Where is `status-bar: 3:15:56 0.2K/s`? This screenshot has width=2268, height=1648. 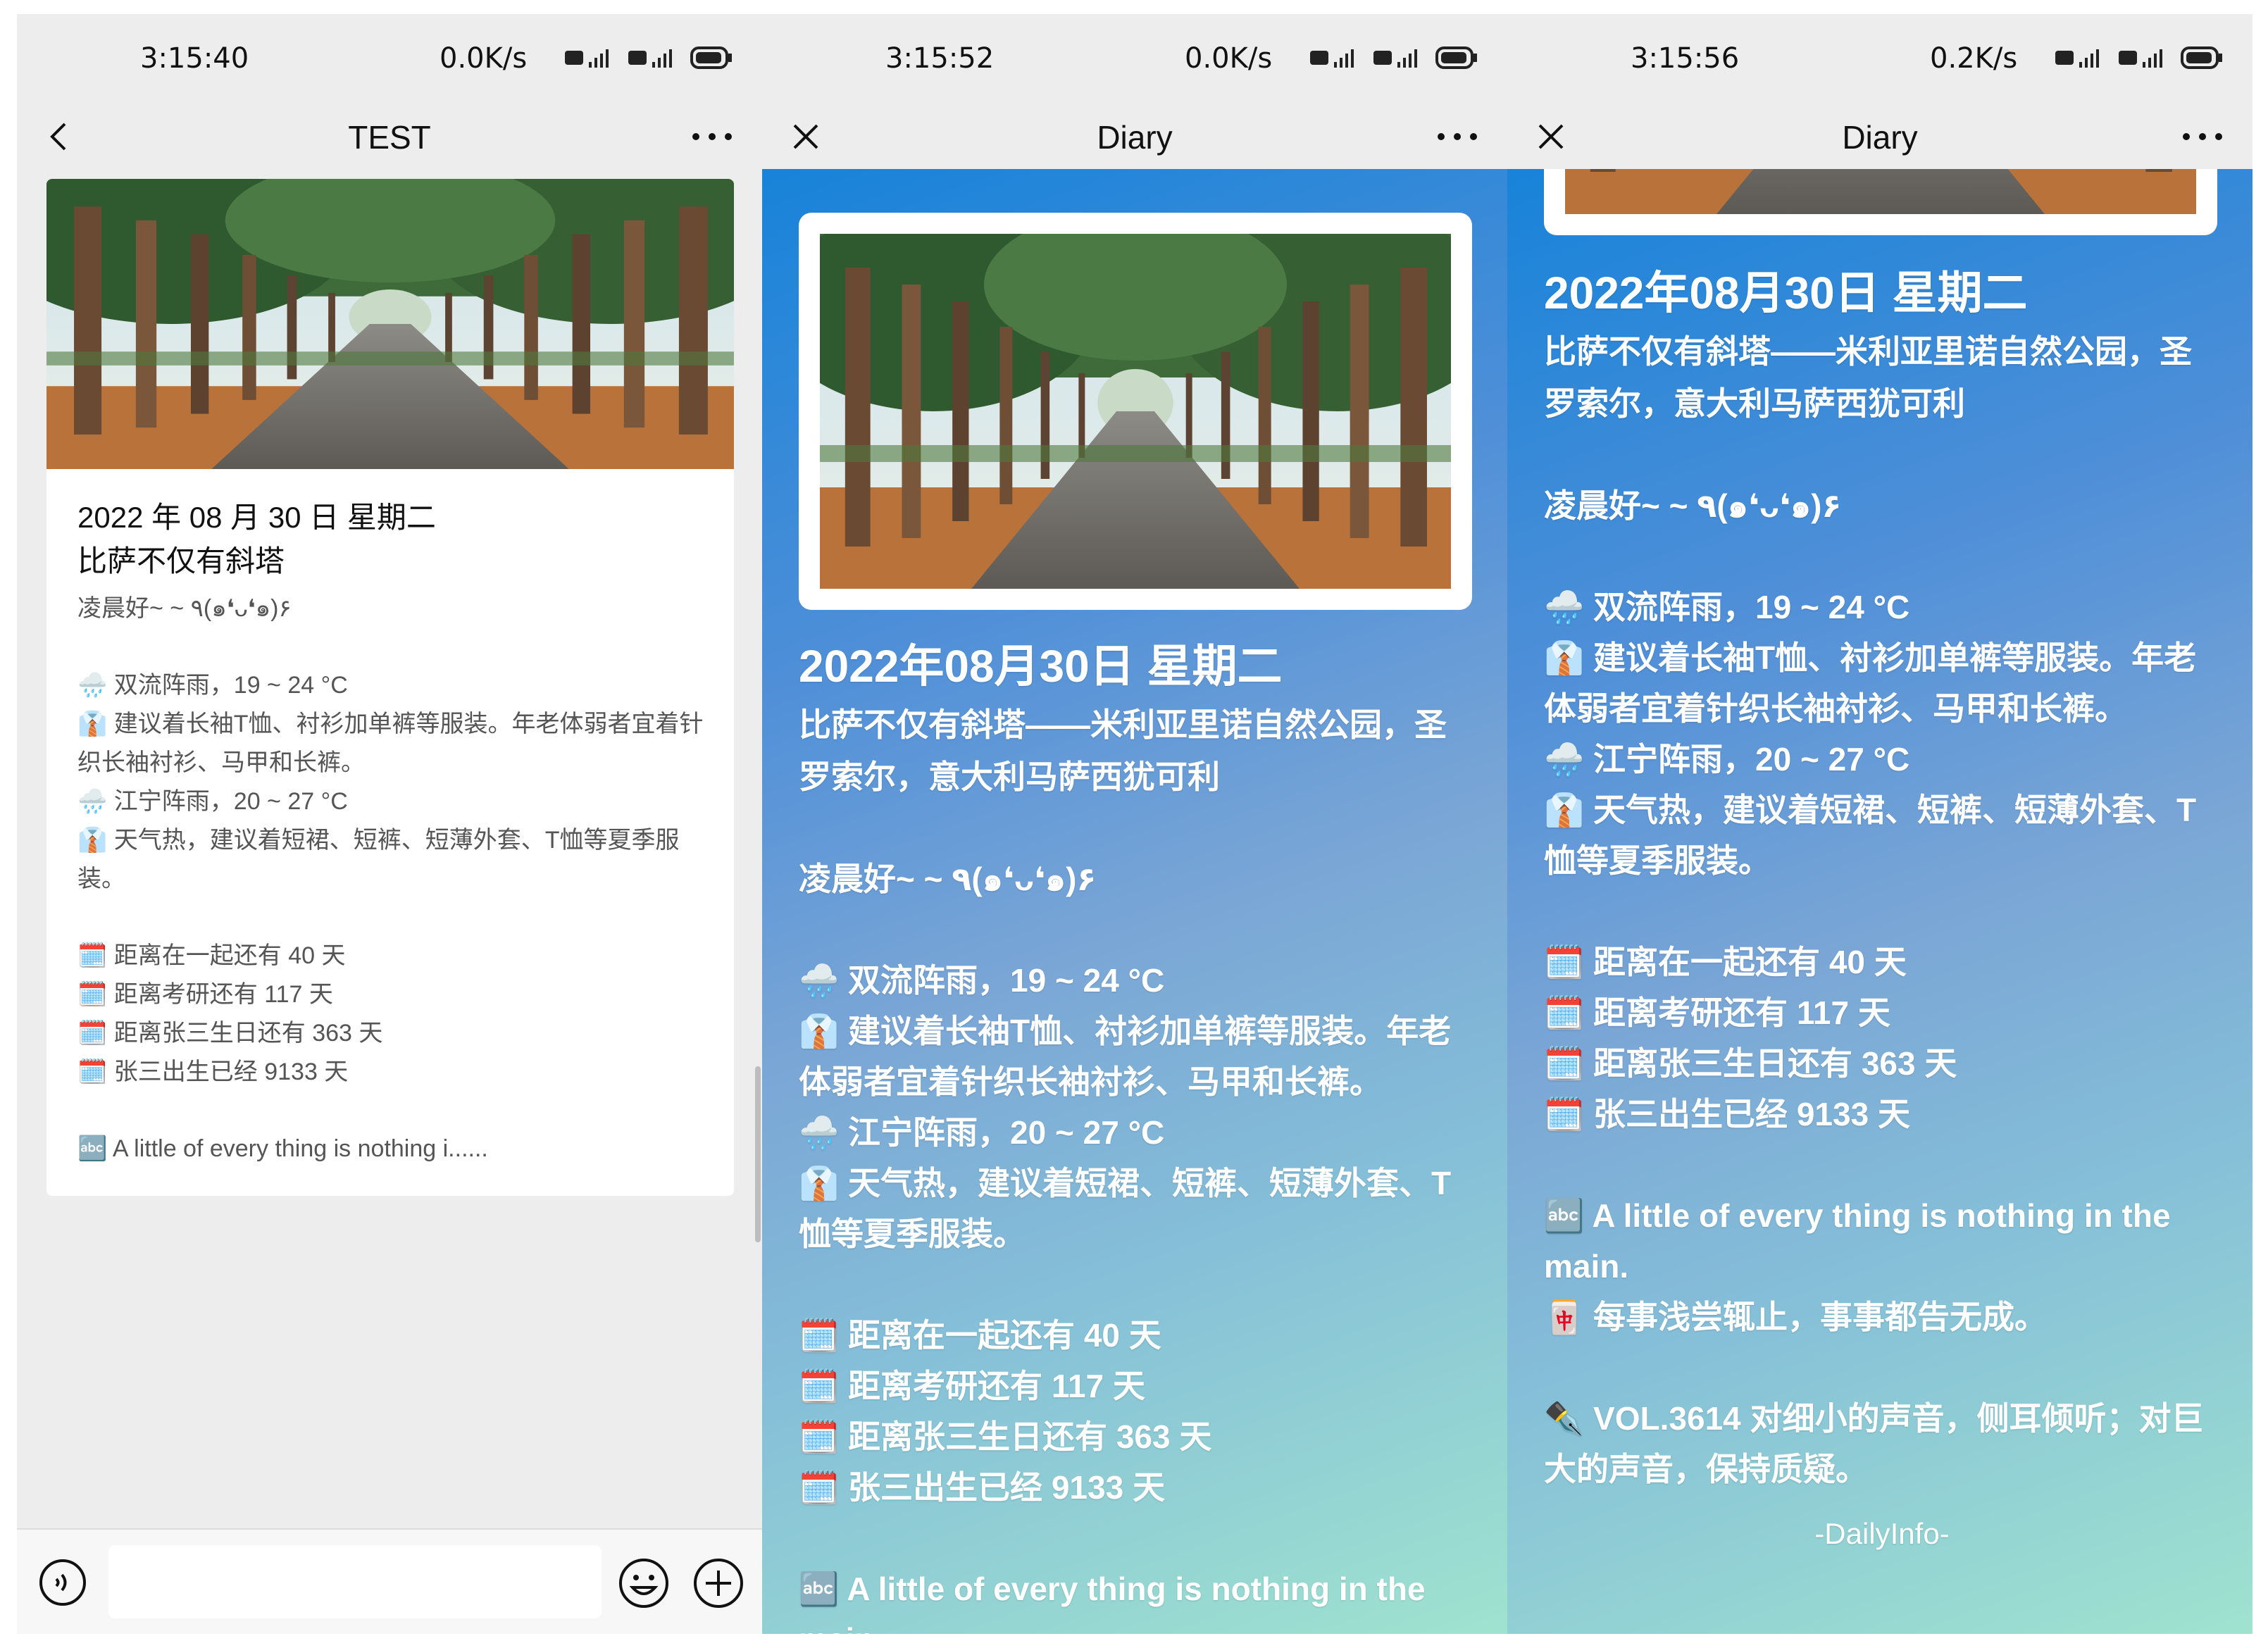
status-bar: 3:15:56 0.2K/s is located at coordinates (1880, 59).